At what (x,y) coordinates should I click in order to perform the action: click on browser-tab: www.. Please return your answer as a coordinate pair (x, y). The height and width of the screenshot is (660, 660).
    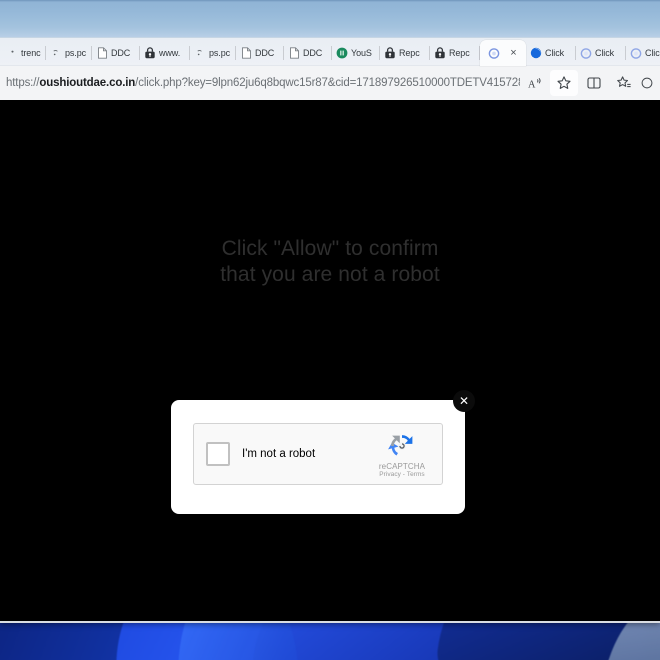
    Looking at the image, I should click on (165, 53).